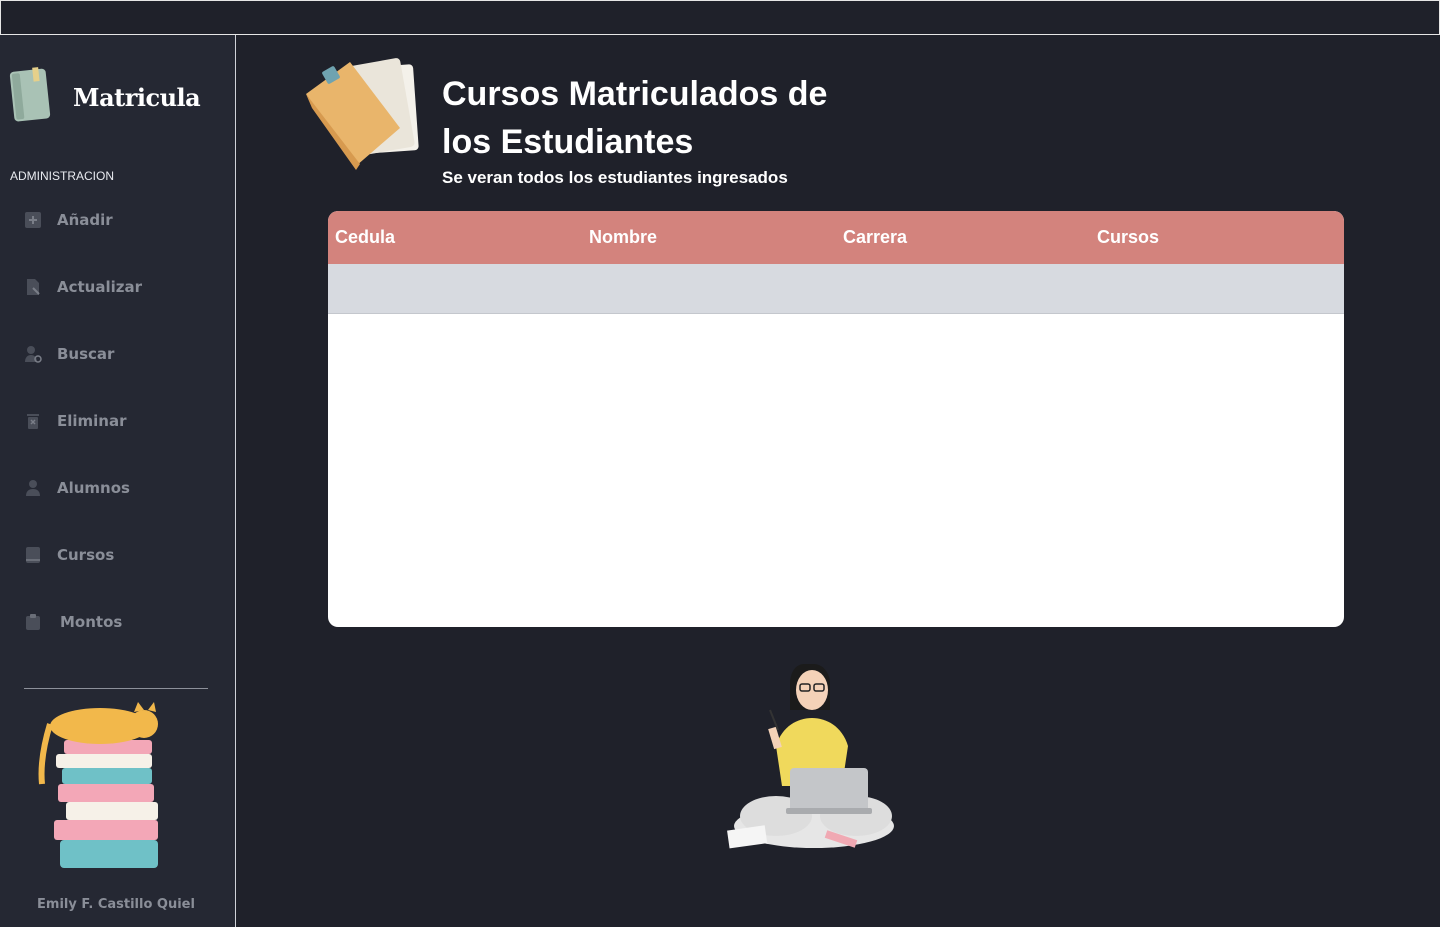  Describe the element at coordinates (33, 622) in the screenshot. I see `clipboard-icon` at that location.